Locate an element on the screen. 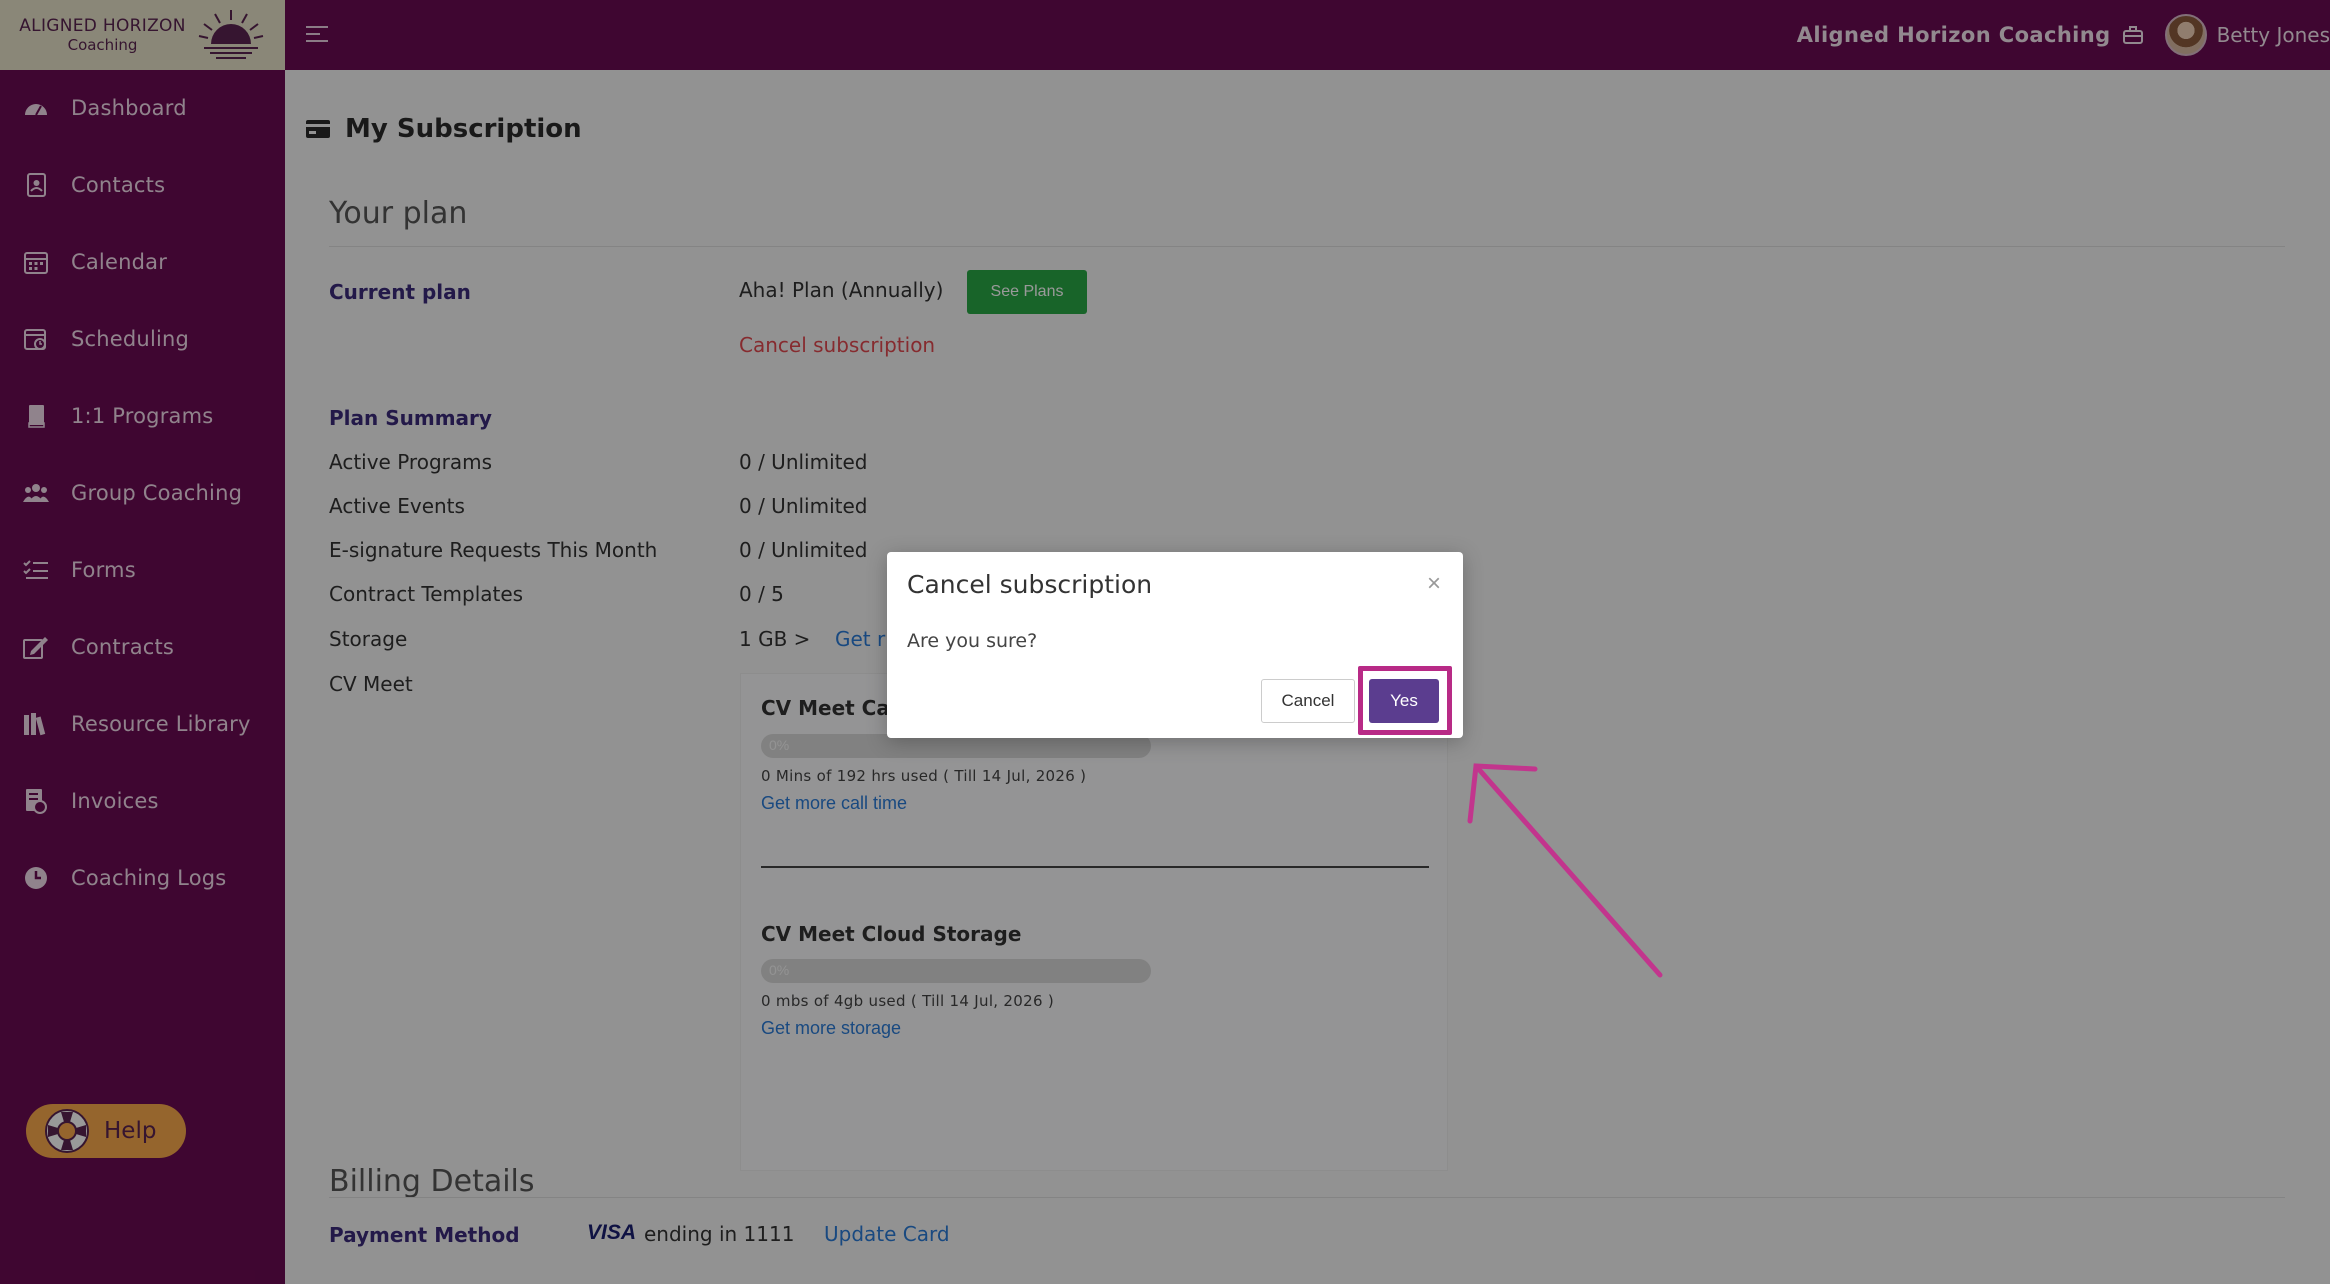 This screenshot has width=2330, height=1284. highlight-box is located at coordinates (1405, 700).